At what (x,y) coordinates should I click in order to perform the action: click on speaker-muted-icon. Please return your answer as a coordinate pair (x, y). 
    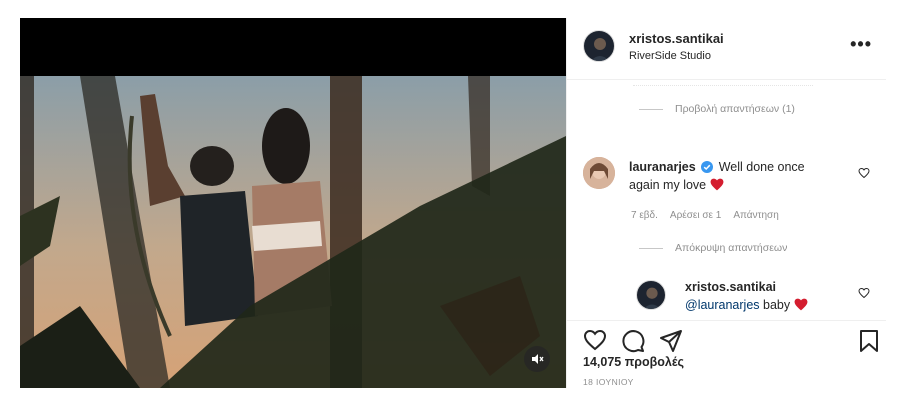
    Looking at the image, I should click on (538, 359).